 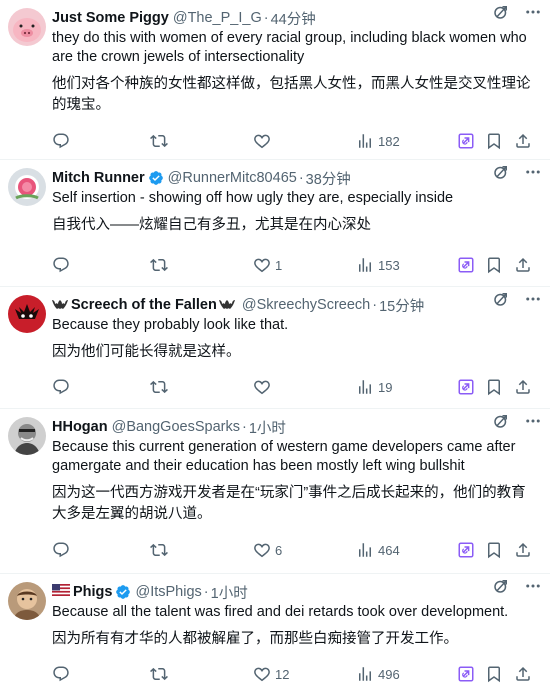 I want to click on views-icon, so click(x=365, y=550).